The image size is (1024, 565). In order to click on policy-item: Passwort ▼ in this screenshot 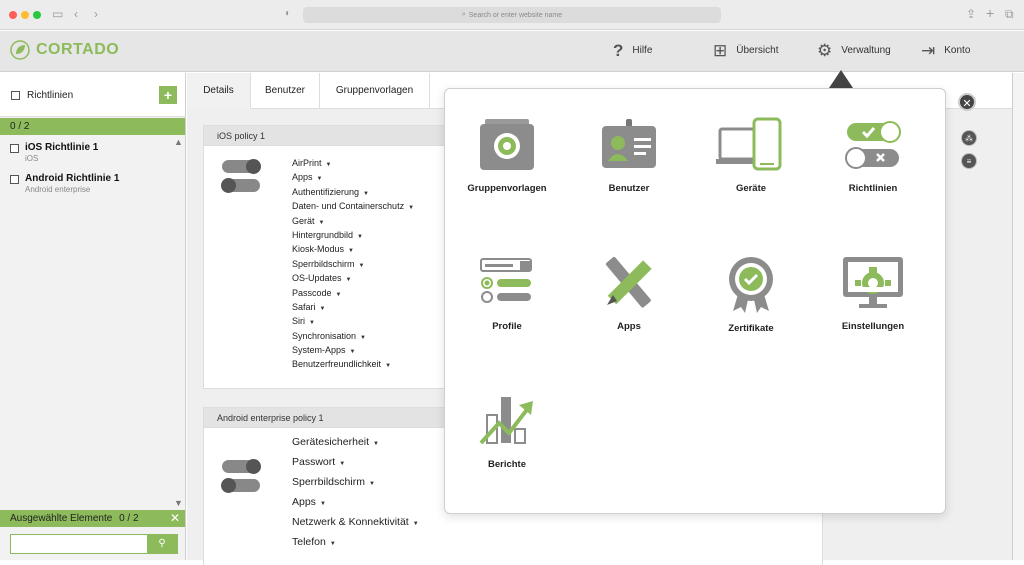, I will do `click(355, 466)`.